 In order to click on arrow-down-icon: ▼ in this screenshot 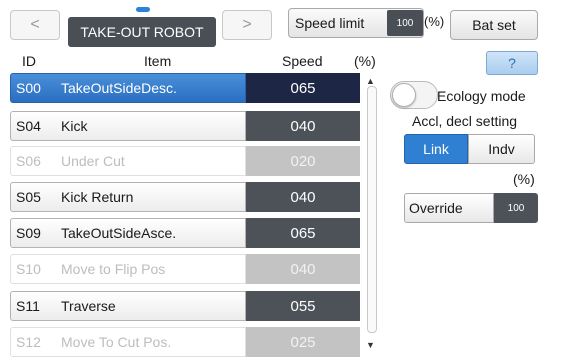, I will do `click(370, 345)`.